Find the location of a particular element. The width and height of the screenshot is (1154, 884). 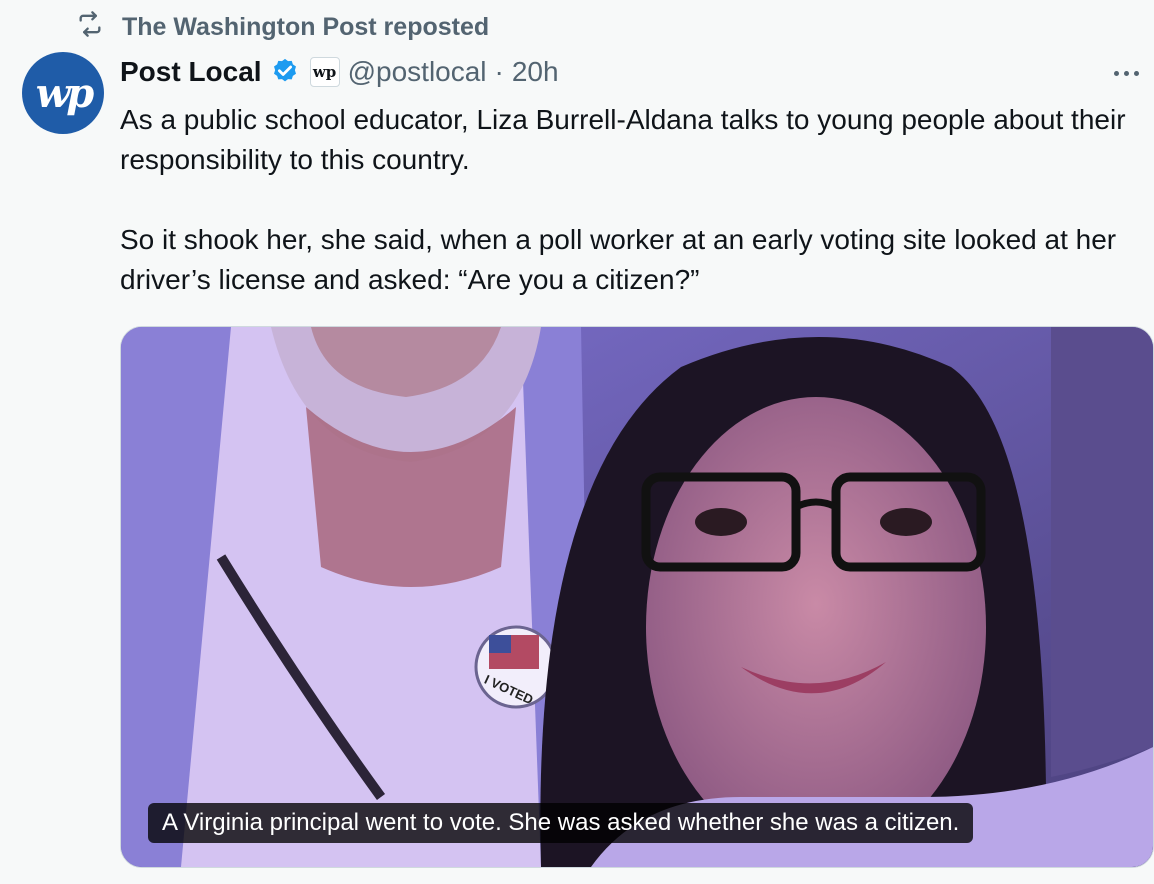

more-options-icon is located at coordinates (1126, 73).